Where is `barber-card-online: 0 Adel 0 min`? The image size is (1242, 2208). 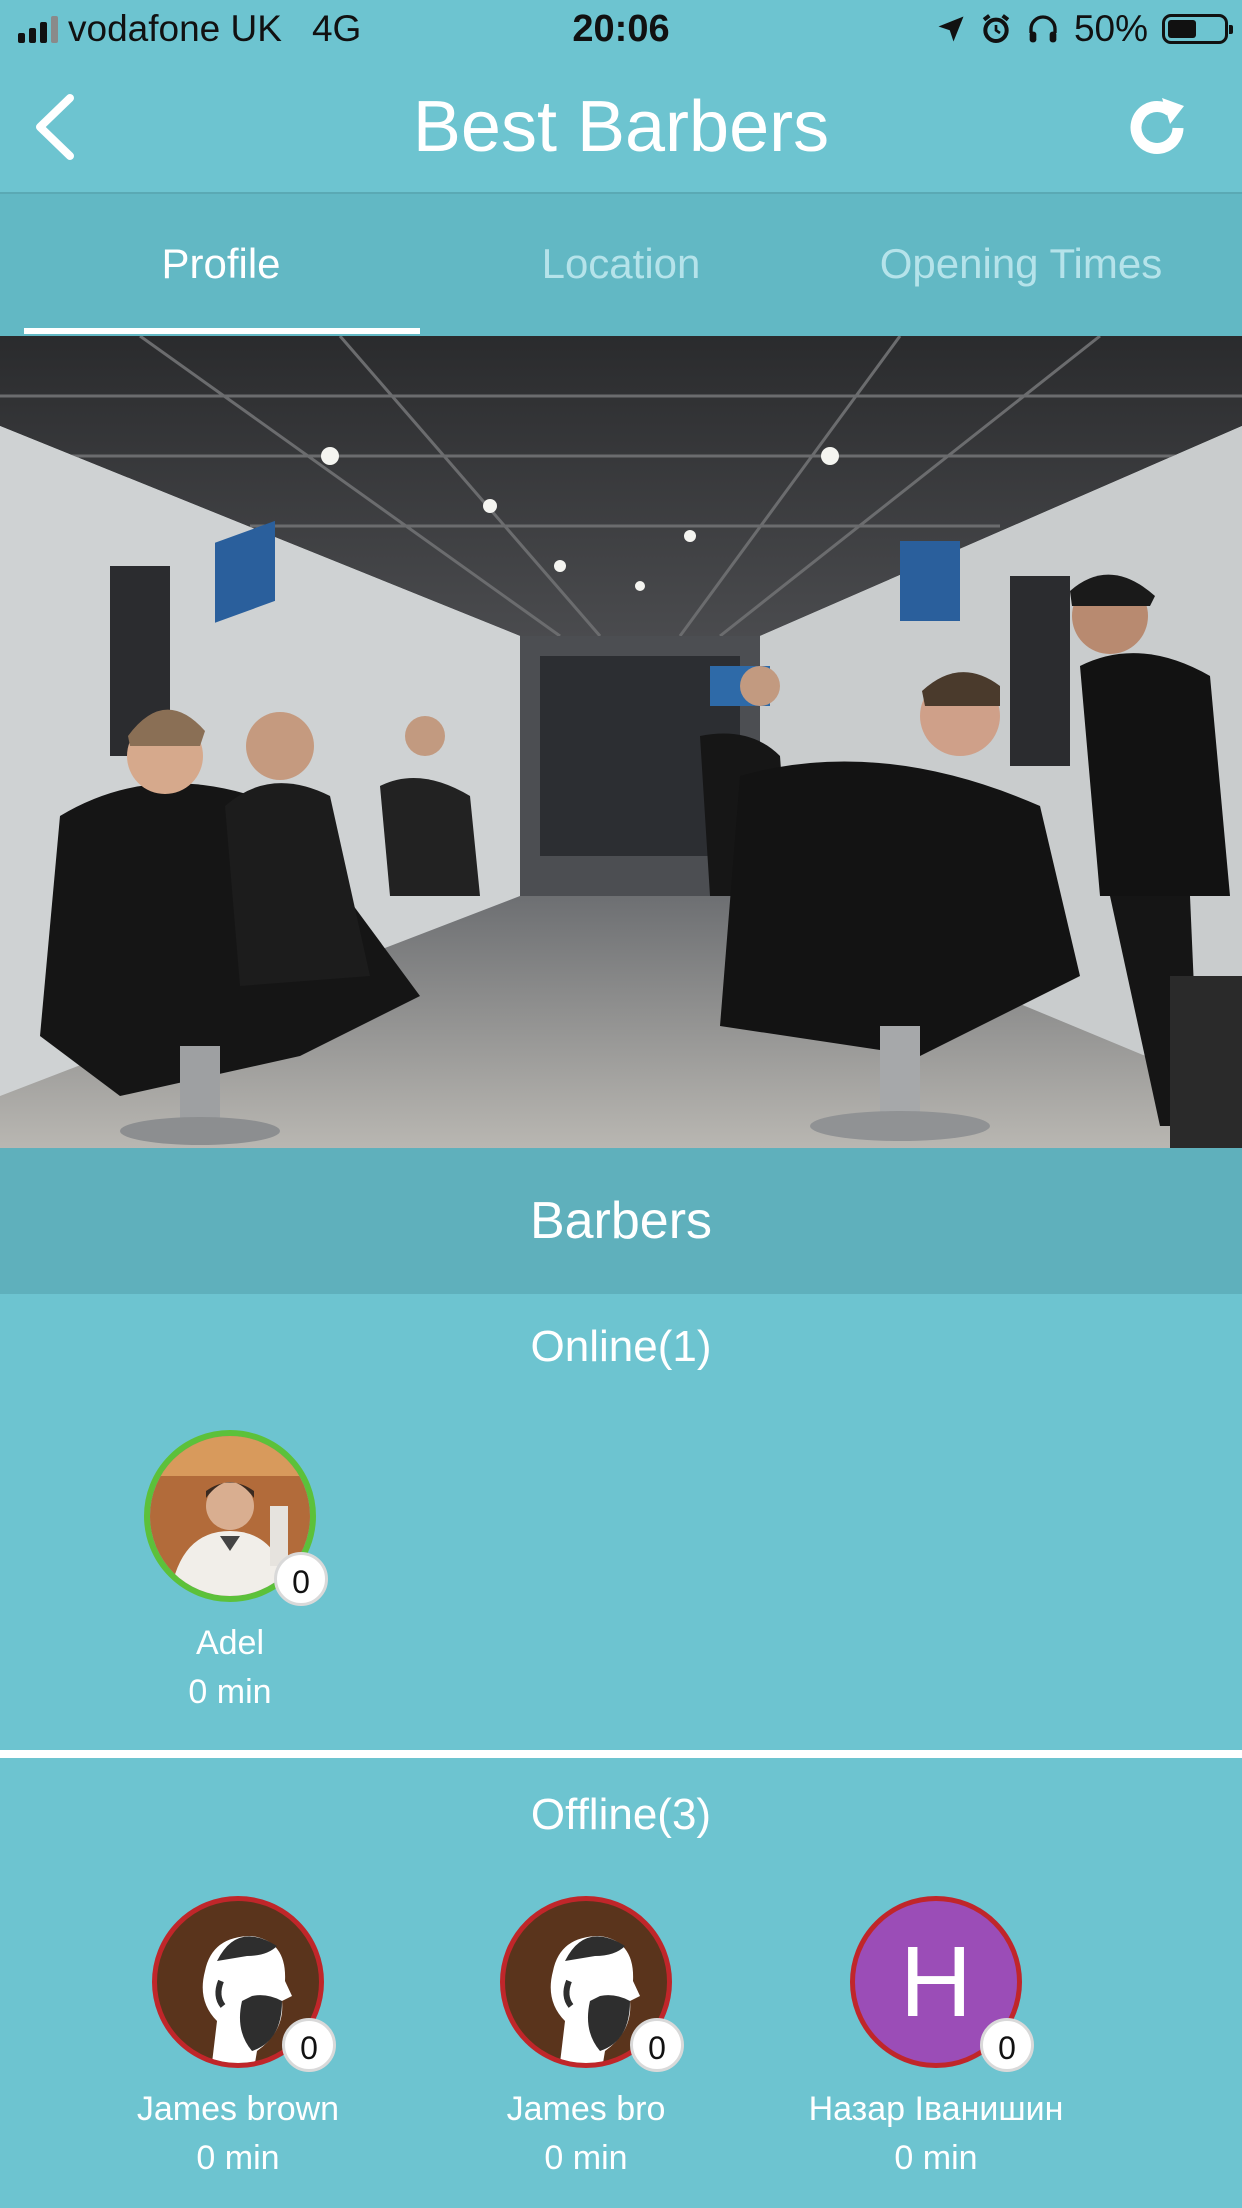 barber-card-online: 0 Adel 0 min is located at coordinates (230, 1571).